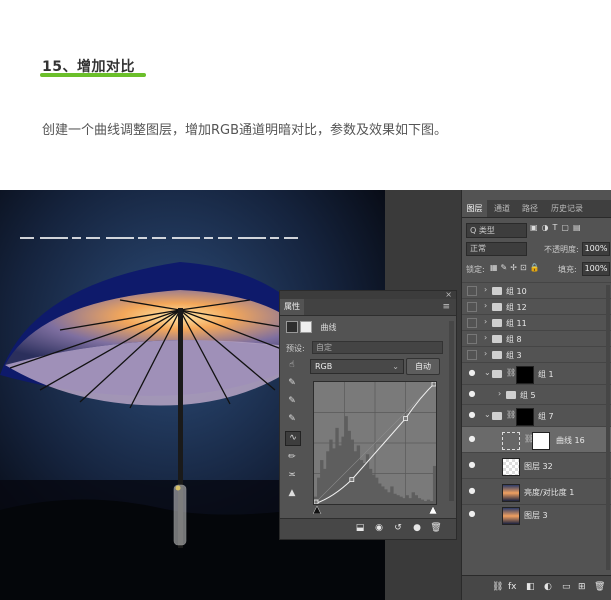 The image size is (611, 600). What do you see at coordinates (292, 401) in the screenshot?
I see `gray-point-eyedropper-icon: ✎` at bounding box center [292, 401].